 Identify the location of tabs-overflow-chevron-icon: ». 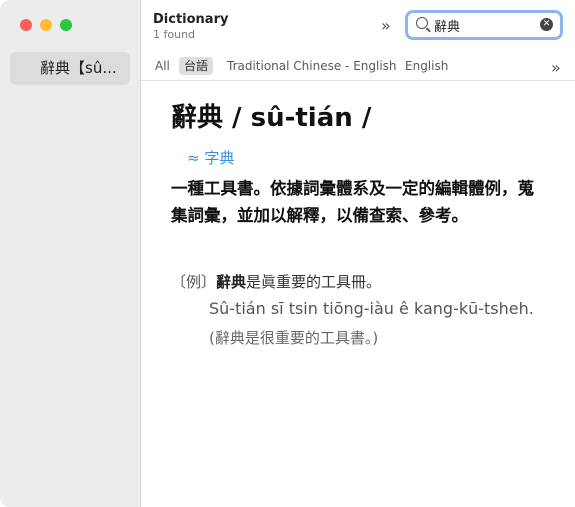
(556, 67).